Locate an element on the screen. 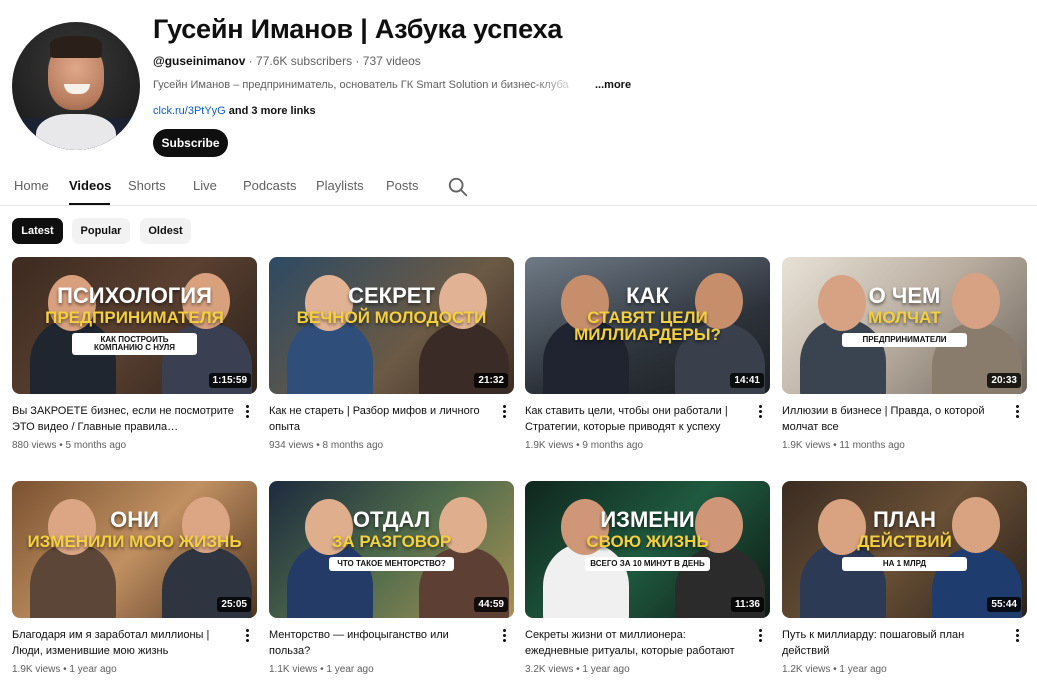 This screenshot has width=1037, height=682. thumbnail-overlay-subtitle: ВЕЧНОЙ МОЛОДОСТИ is located at coordinates (391, 317).